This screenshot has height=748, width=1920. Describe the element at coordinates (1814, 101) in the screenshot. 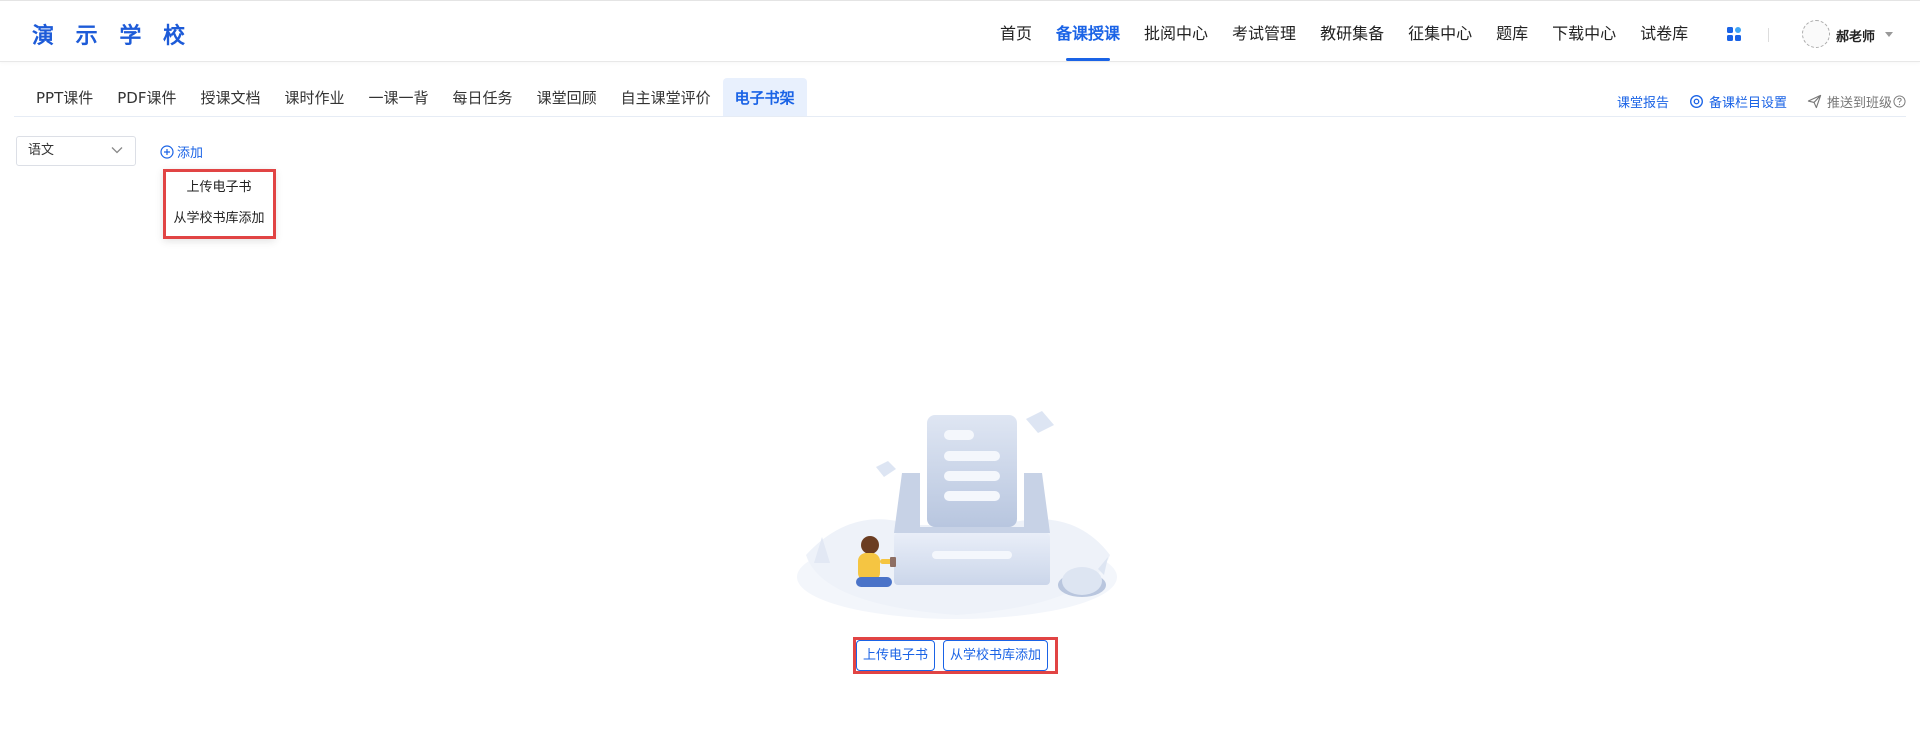

I see `send-icon` at that location.